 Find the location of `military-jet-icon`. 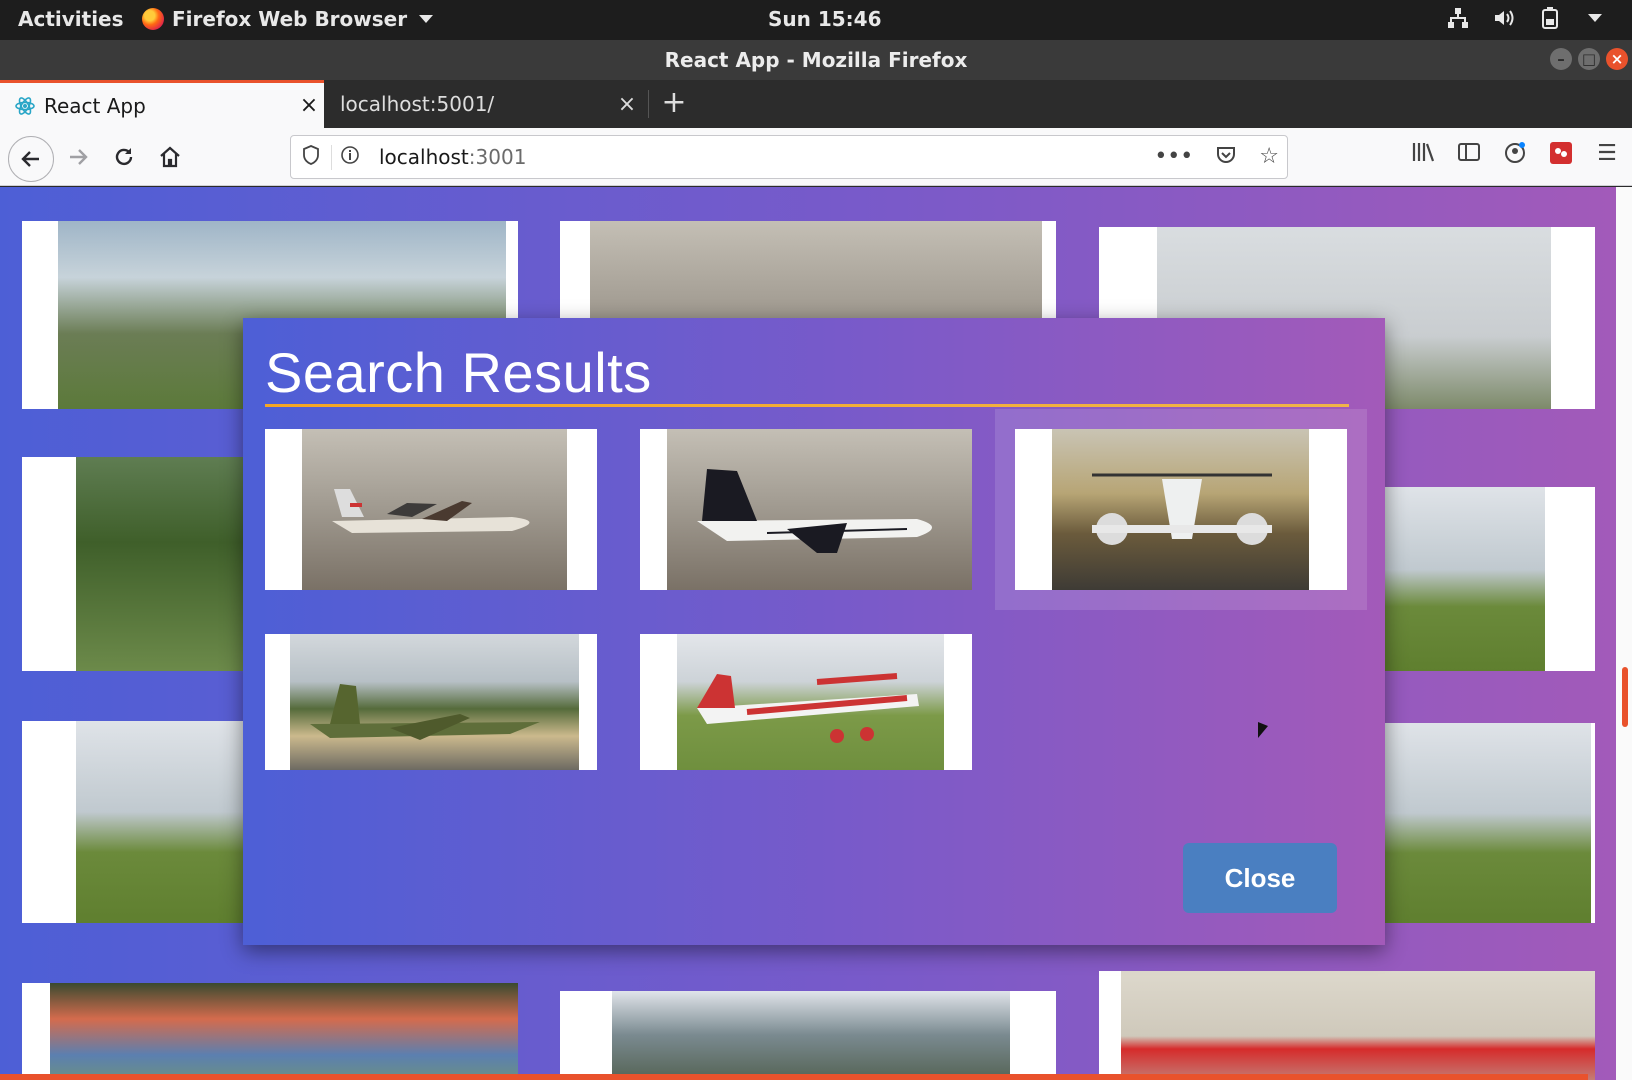

military-jet-icon is located at coordinates (425, 712).